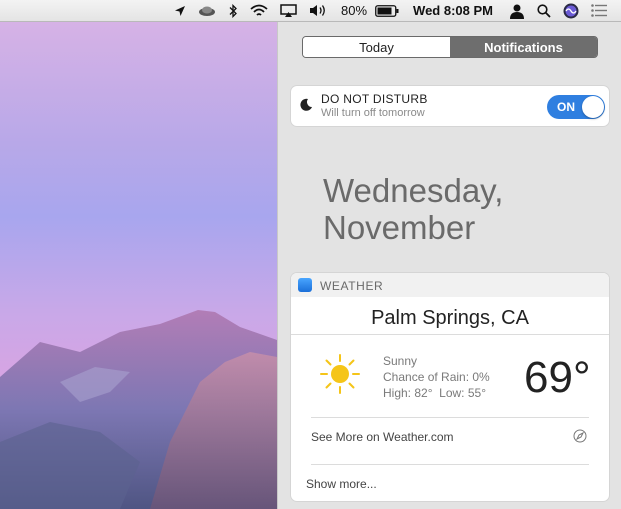 The width and height of the screenshot is (621, 509). What do you see at coordinates (354, 10) in the screenshot?
I see `battery-percent: 80%` at bounding box center [354, 10].